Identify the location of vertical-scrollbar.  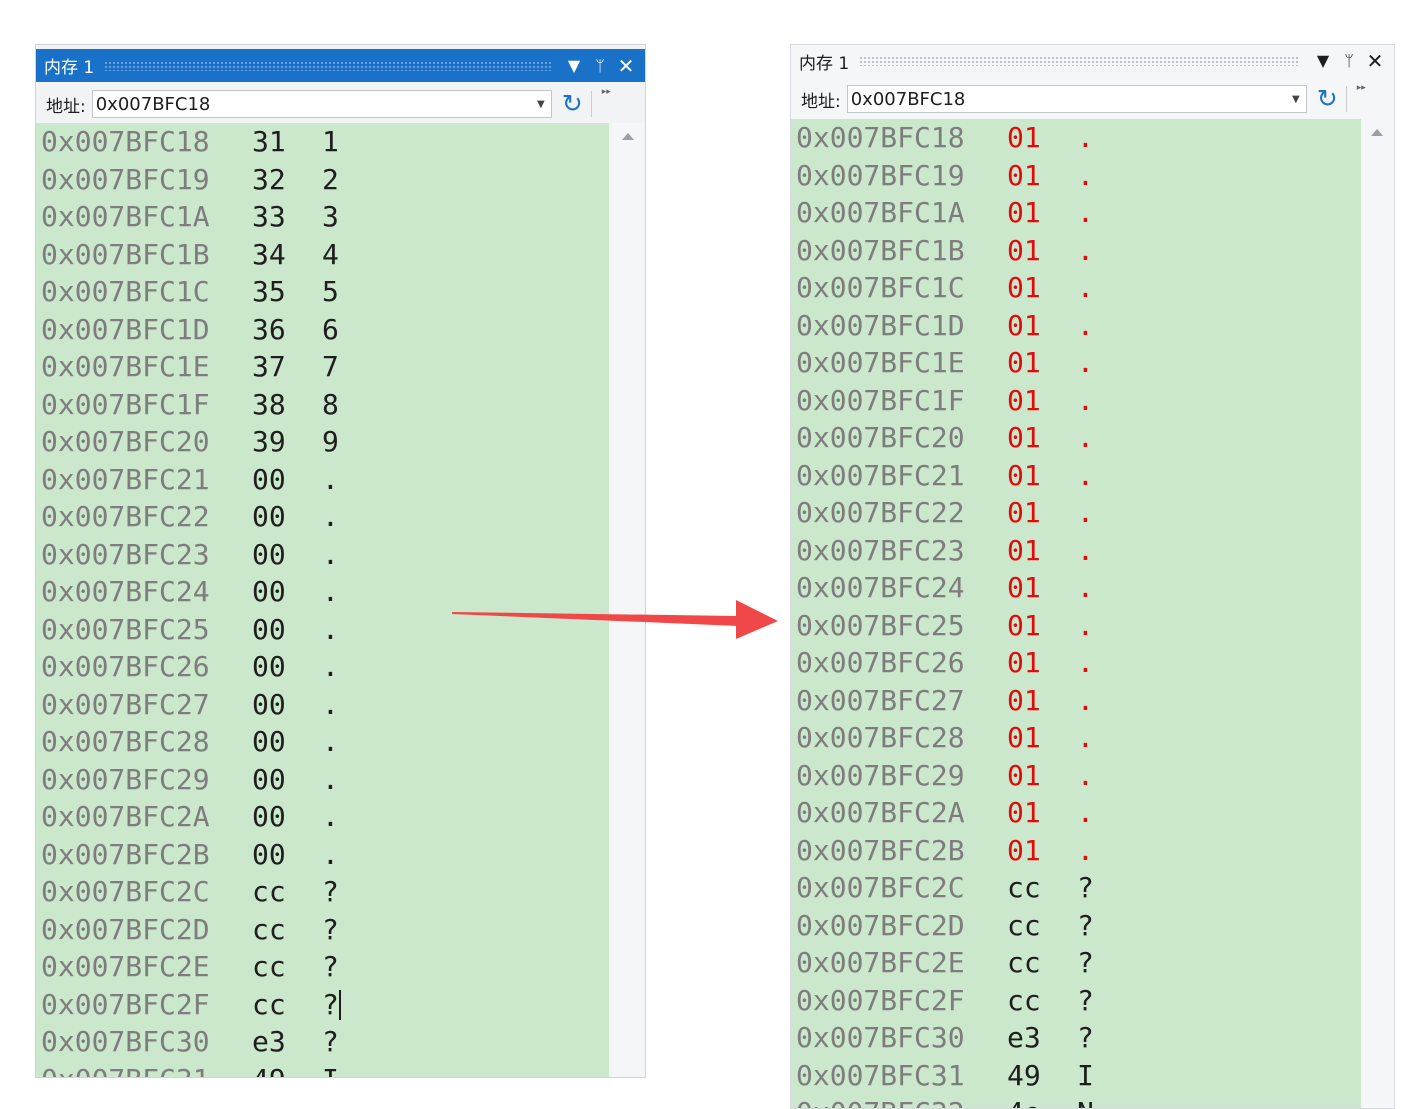
(1377, 613).